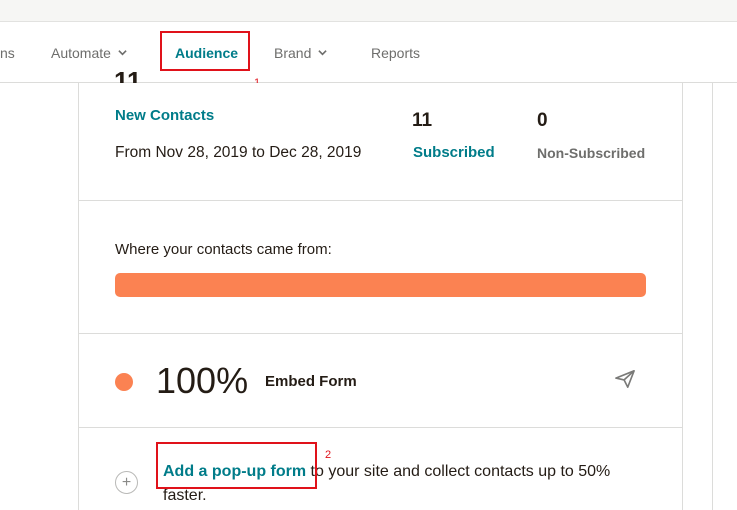 The height and width of the screenshot is (510, 737). What do you see at coordinates (311, 381) in the screenshot?
I see `source-name: Embed Form` at bounding box center [311, 381].